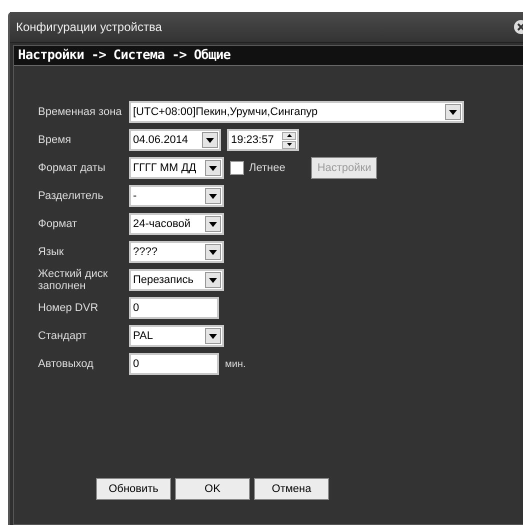 The width and height of the screenshot is (523, 525). Describe the element at coordinates (89, 27) in the screenshot. I see `window-title: Конфигурации устройства` at that location.